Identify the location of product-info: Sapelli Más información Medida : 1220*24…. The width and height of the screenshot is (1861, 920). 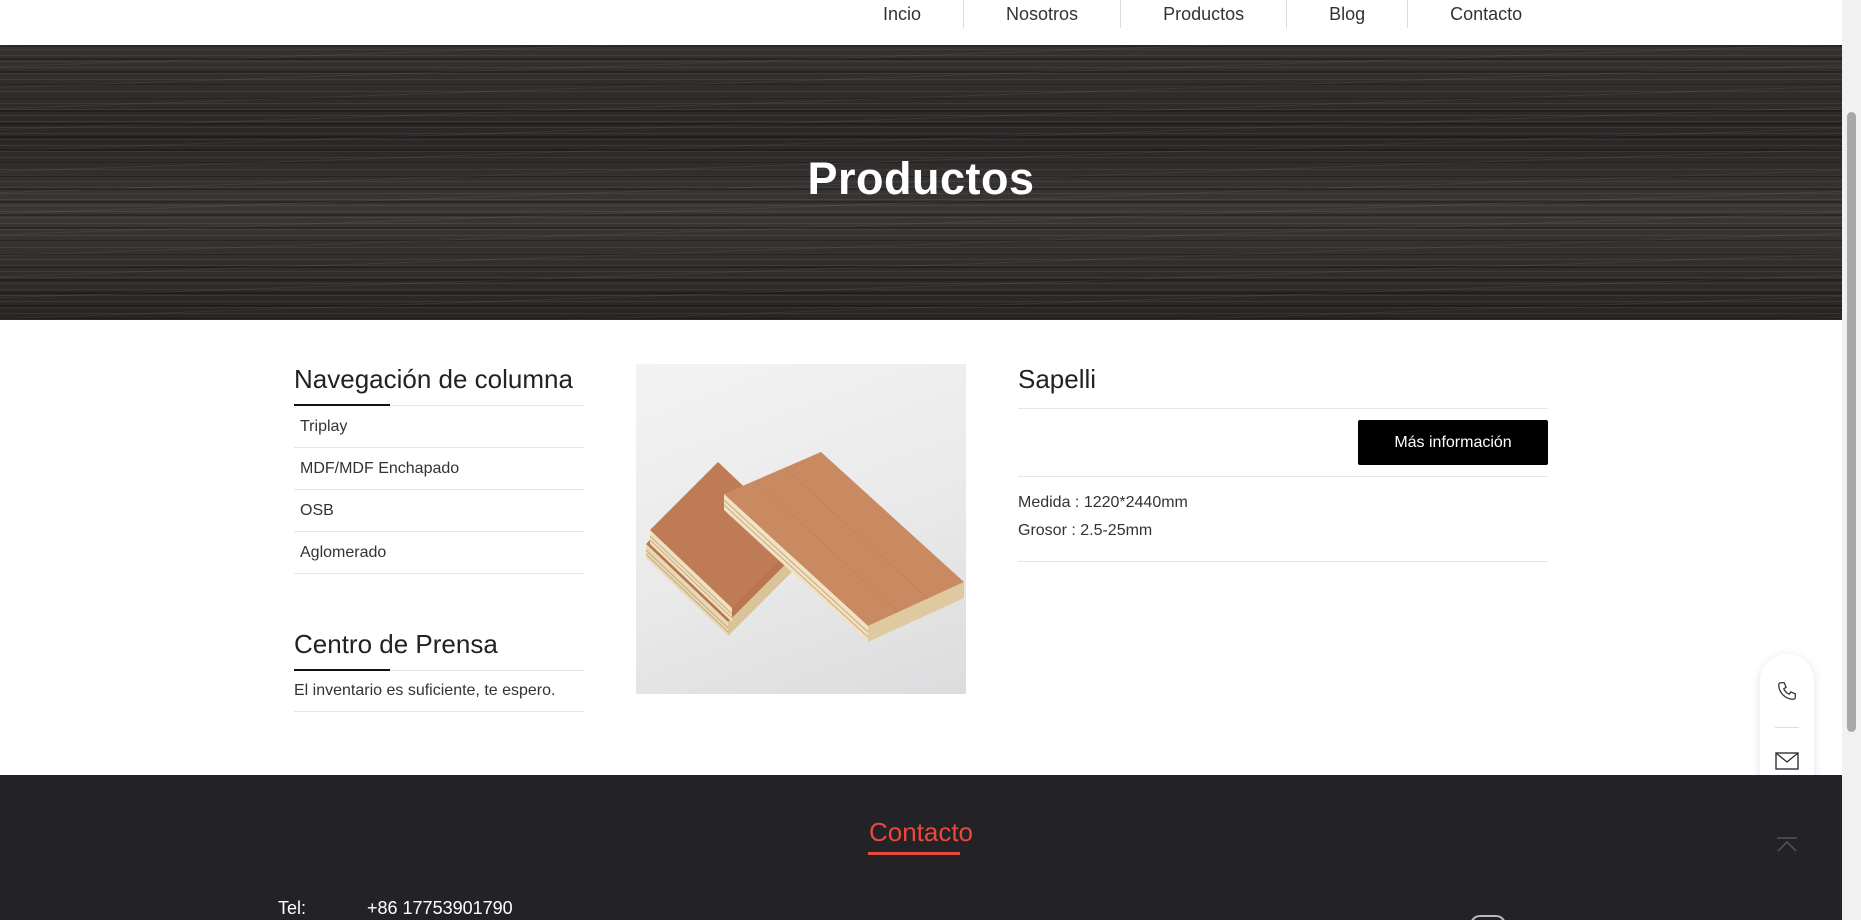
(1283, 463).